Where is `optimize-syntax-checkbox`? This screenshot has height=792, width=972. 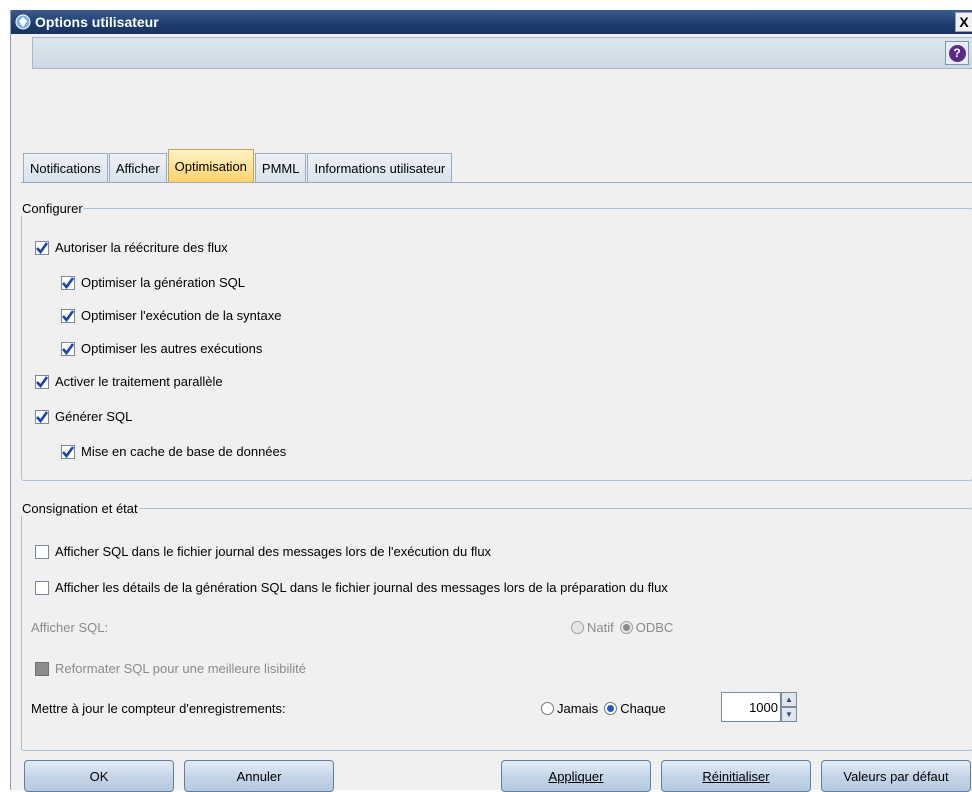 optimize-syntax-checkbox is located at coordinates (68, 315).